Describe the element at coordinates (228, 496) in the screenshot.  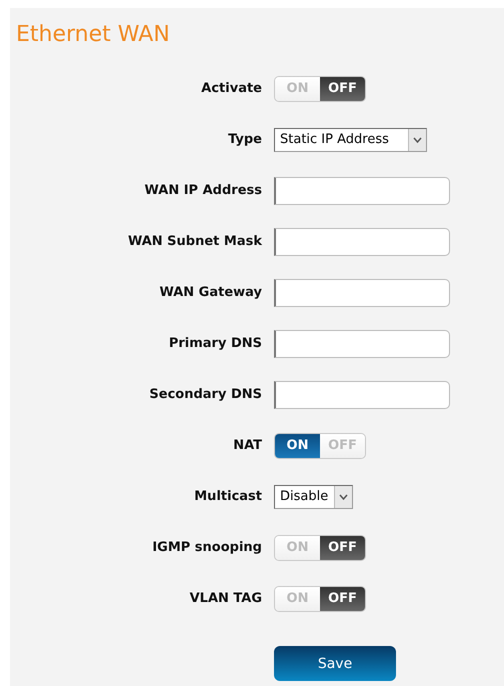
I see `field-label: Multicast` at that location.